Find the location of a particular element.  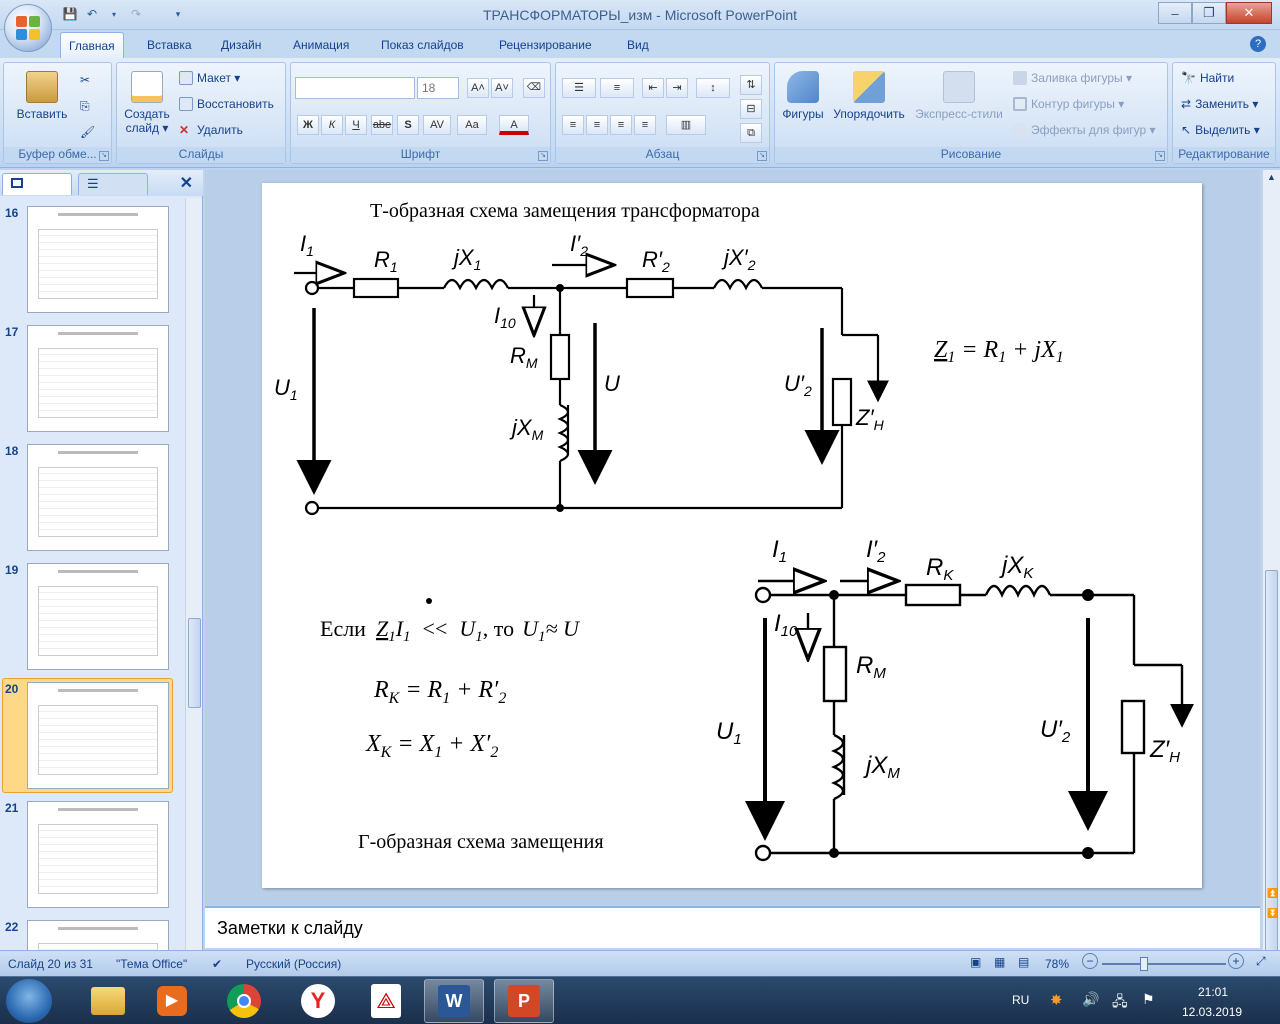

arrange-button: Упорядочить is located at coordinates (869, 96).